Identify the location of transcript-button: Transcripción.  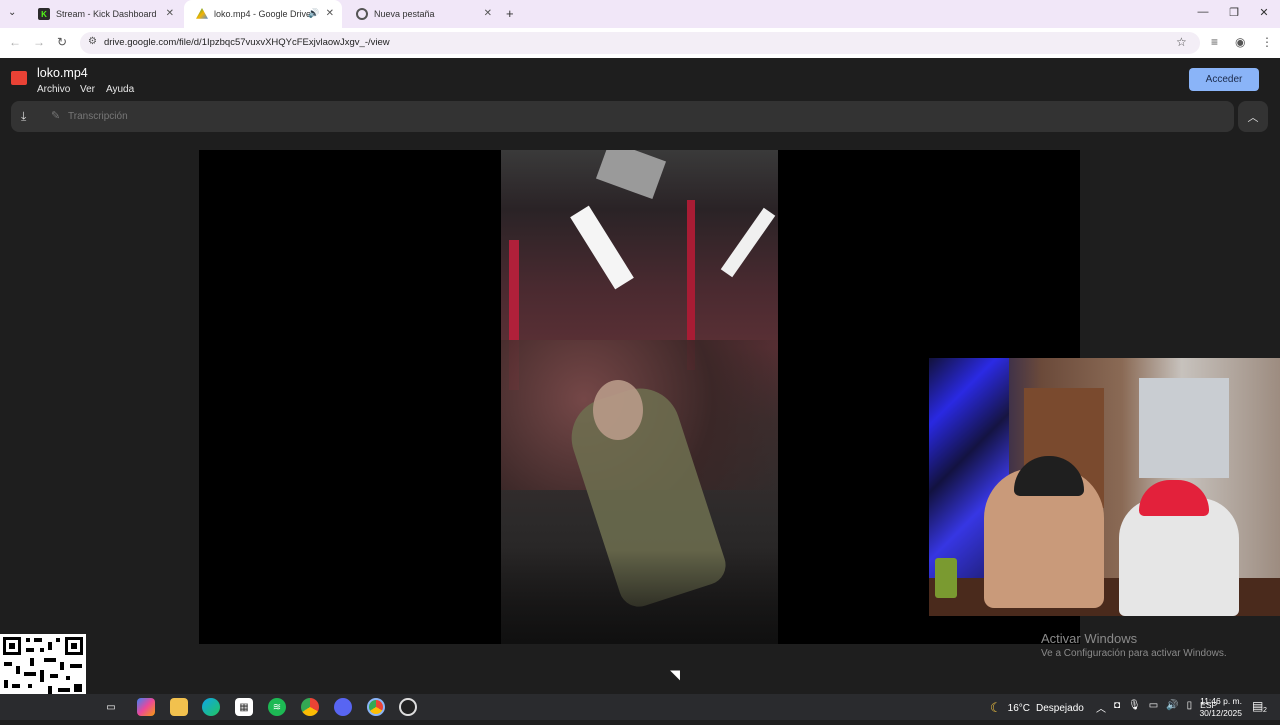
(98, 116).